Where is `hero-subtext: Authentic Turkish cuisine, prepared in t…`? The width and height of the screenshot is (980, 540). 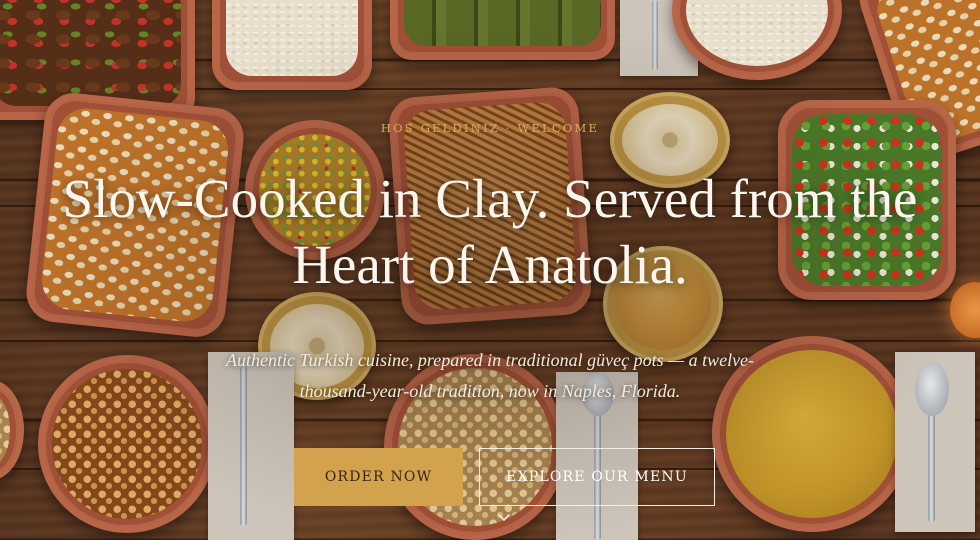
hero-subtext: Authentic Turkish cuisine, prepared in t… is located at coordinates (490, 375).